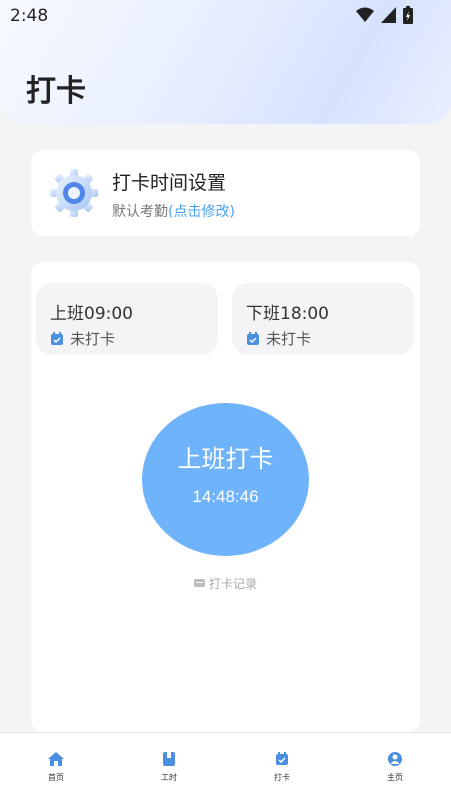 The height and width of the screenshot is (803, 451). What do you see at coordinates (29, 16) in the screenshot?
I see `status-time: 2:48` at bounding box center [29, 16].